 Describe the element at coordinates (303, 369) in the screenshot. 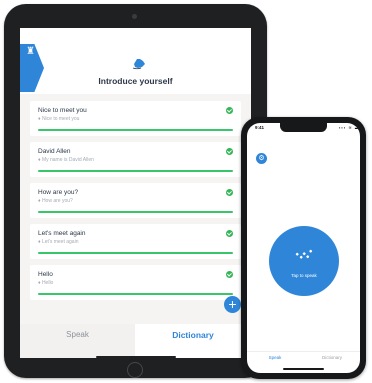

I see `phone-home-indicator` at that location.